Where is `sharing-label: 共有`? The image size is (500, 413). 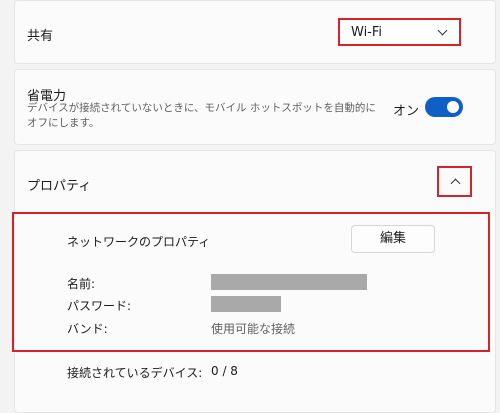 sharing-label: 共有 is located at coordinates (40, 36).